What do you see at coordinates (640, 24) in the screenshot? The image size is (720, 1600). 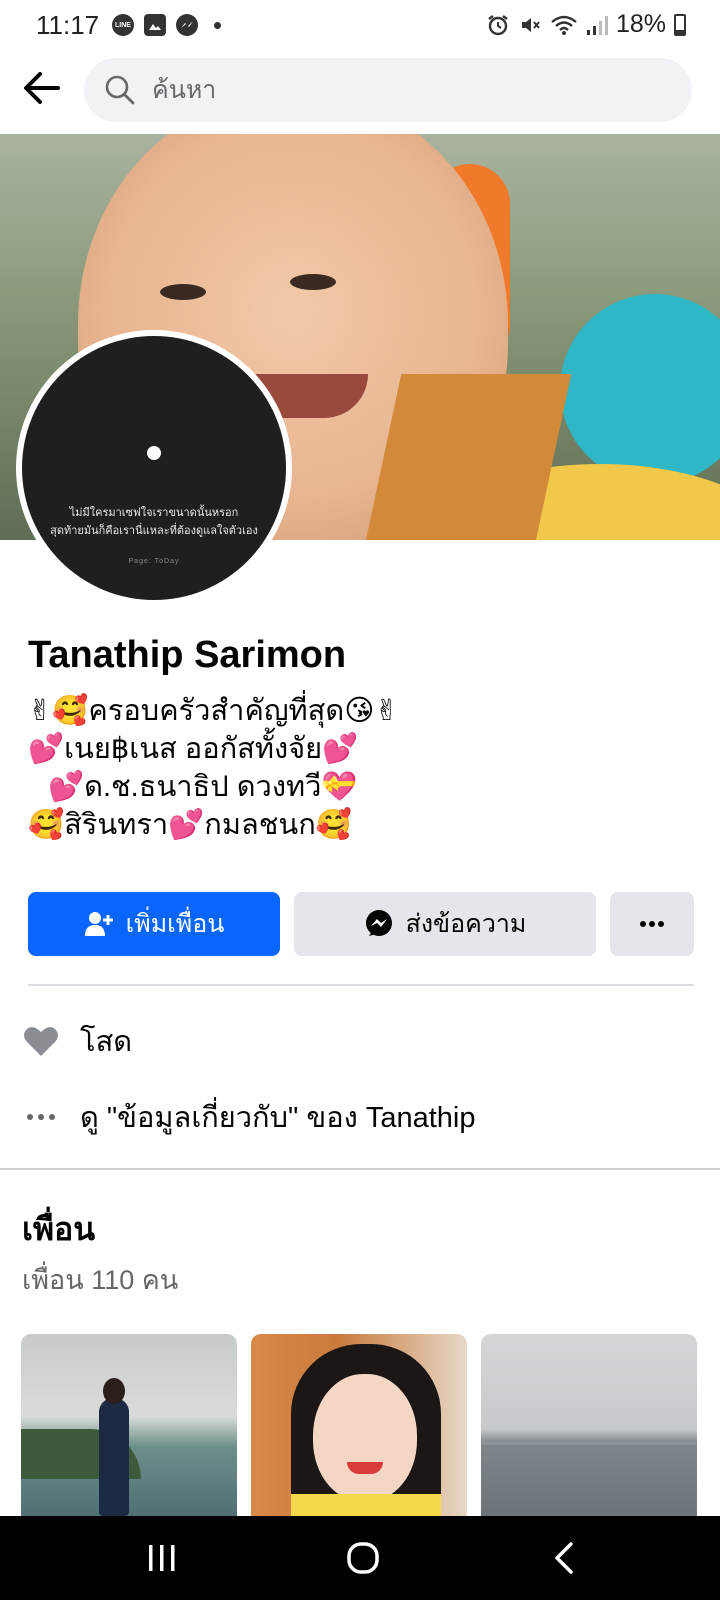 I see `battery-percent: 18%` at bounding box center [640, 24].